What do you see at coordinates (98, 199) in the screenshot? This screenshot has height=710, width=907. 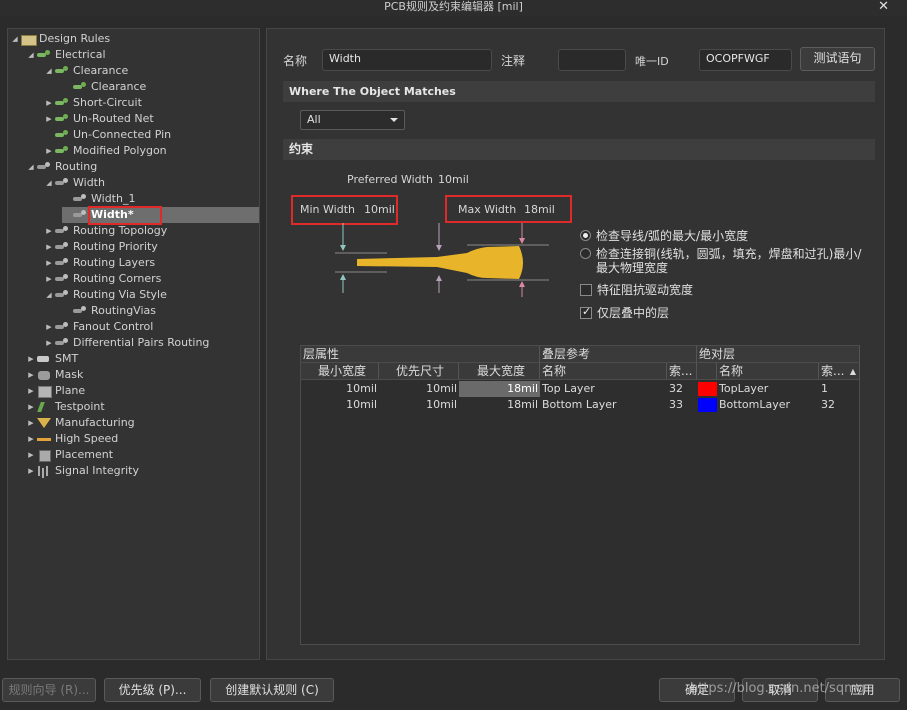 I see `tree-item-width-1: Width_1` at bounding box center [98, 199].